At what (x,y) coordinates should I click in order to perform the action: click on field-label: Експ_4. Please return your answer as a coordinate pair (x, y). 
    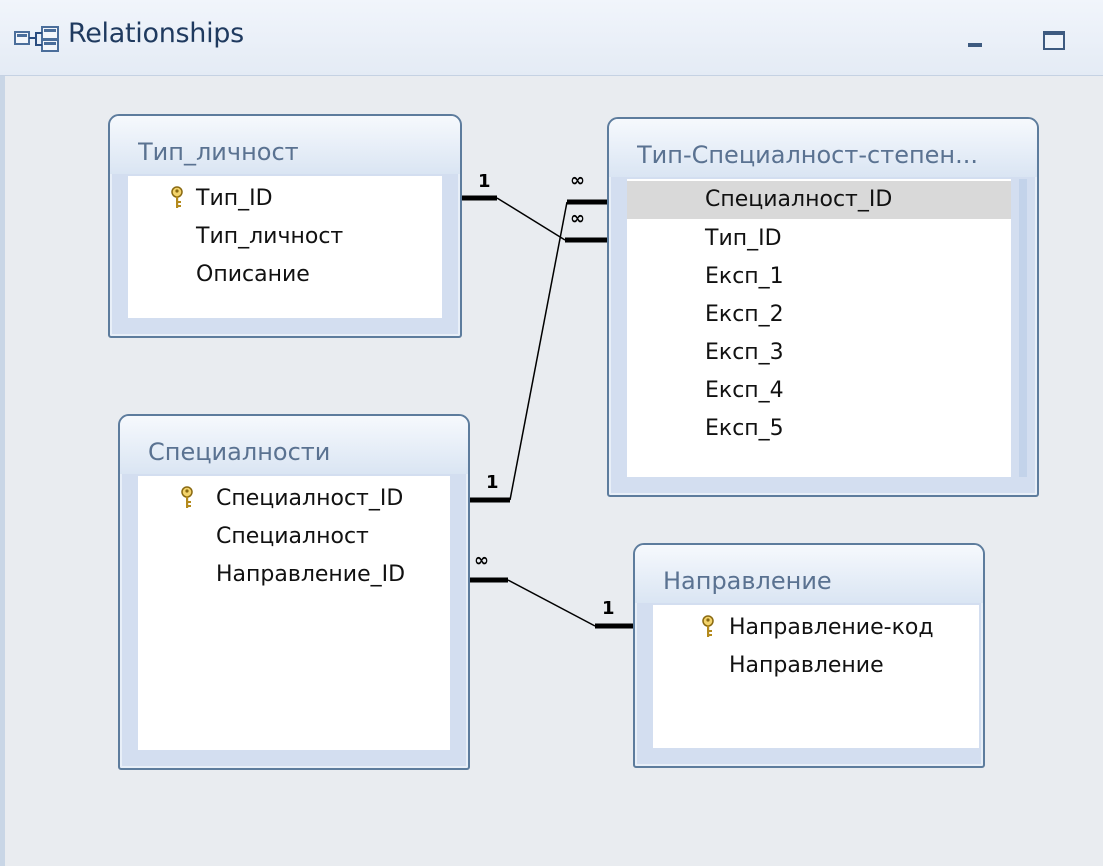
    Looking at the image, I should click on (744, 390).